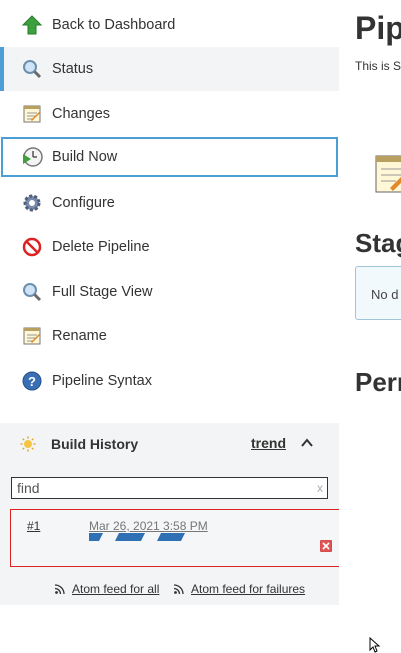 This screenshot has height=653, width=401. I want to click on task-label: Status, so click(73, 69).